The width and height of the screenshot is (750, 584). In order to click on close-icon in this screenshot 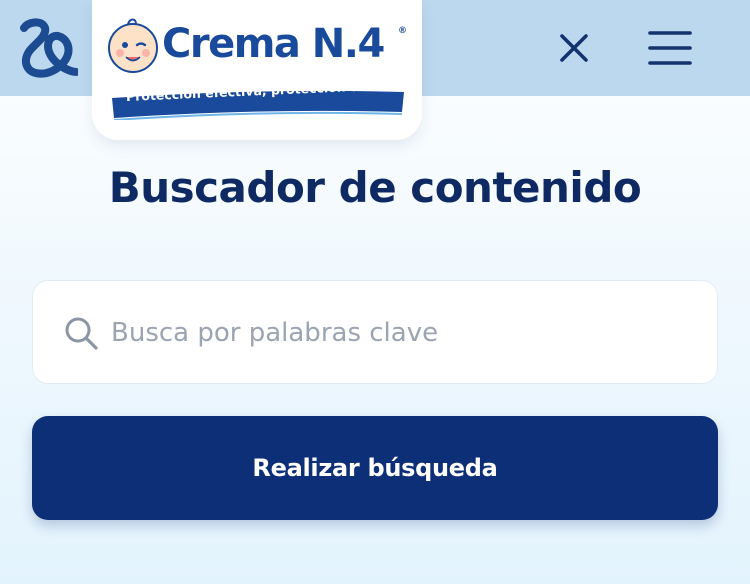, I will do `click(574, 48)`.